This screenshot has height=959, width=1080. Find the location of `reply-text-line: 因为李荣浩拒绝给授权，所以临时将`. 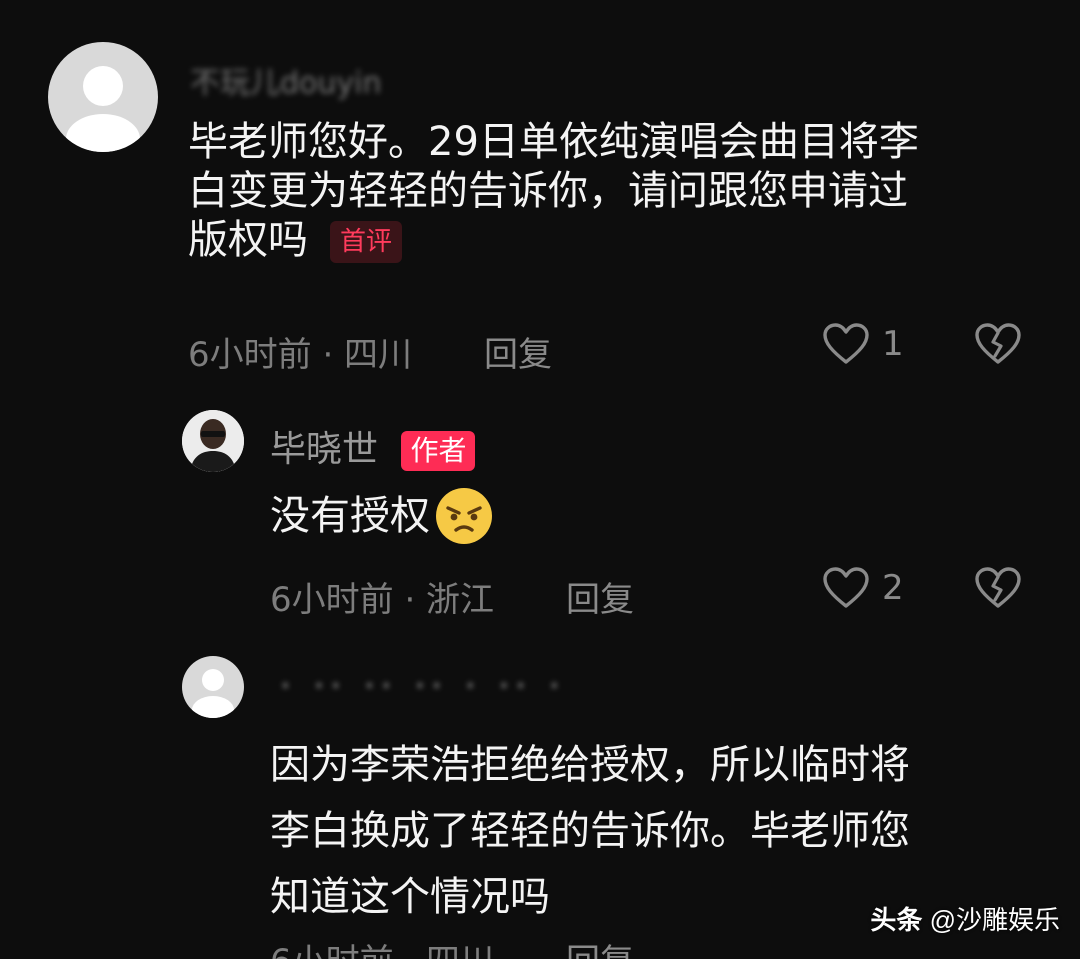

reply-text-line: 因为李荣浩拒绝给授权，所以临时将 is located at coordinates (590, 765).